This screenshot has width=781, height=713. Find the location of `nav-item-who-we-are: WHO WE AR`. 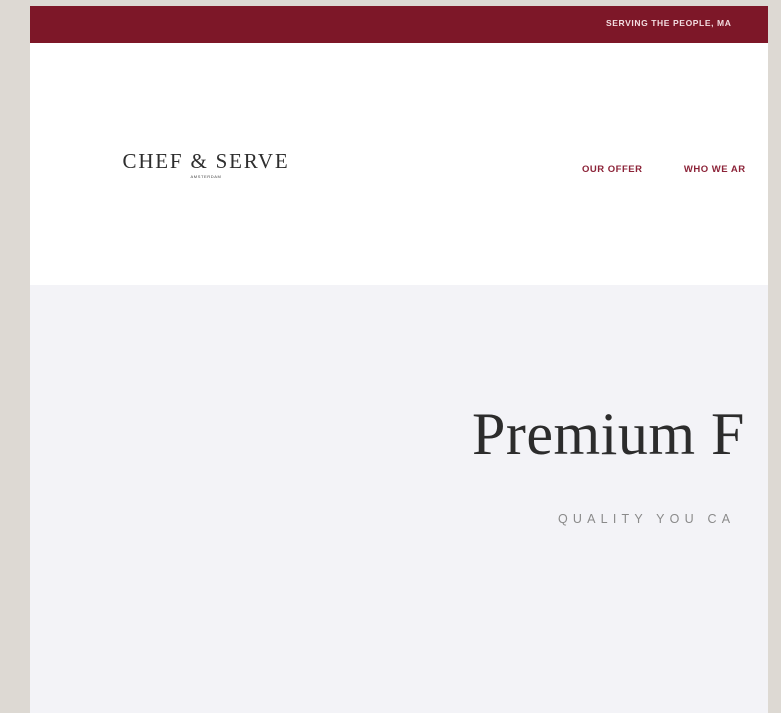

nav-item-who-we-are: WHO WE AR is located at coordinates (715, 169).